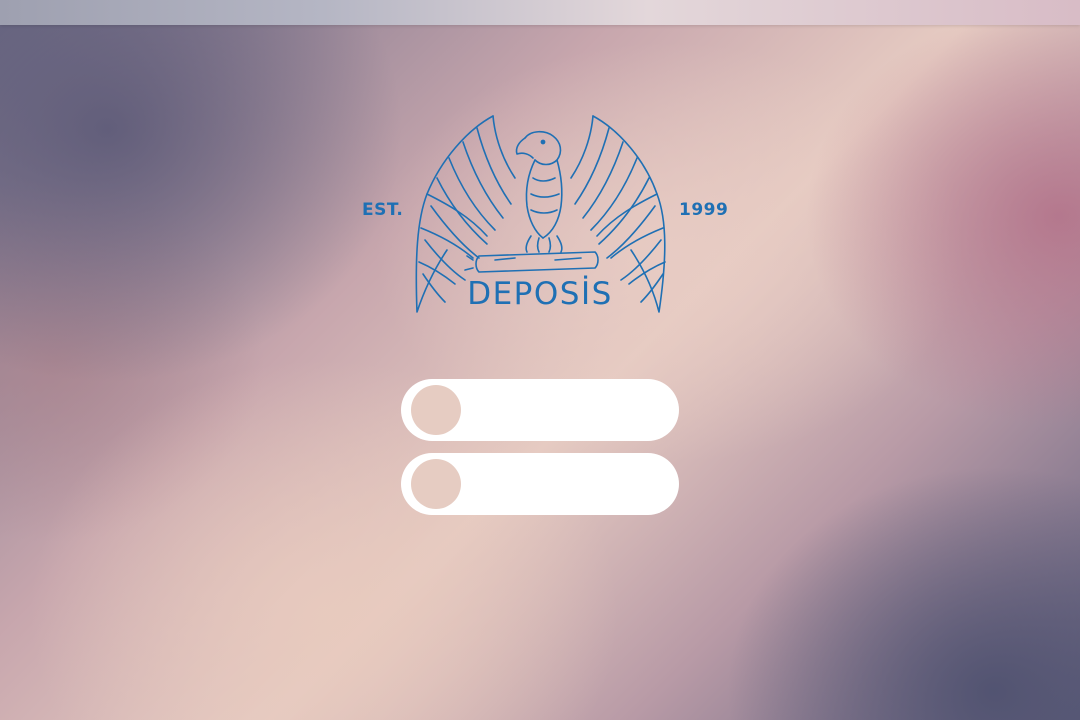  I want to click on password-field, so click(540, 484).